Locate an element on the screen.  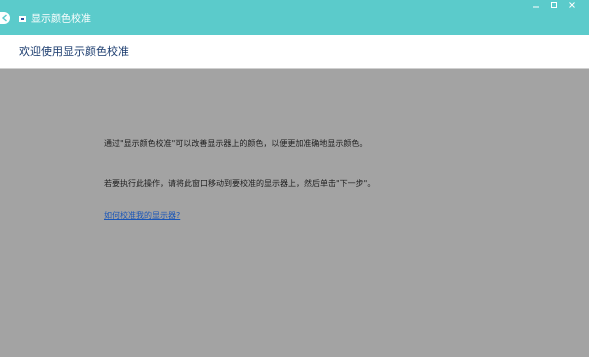
display-color-calibration-icon is located at coordinates (22, 19).